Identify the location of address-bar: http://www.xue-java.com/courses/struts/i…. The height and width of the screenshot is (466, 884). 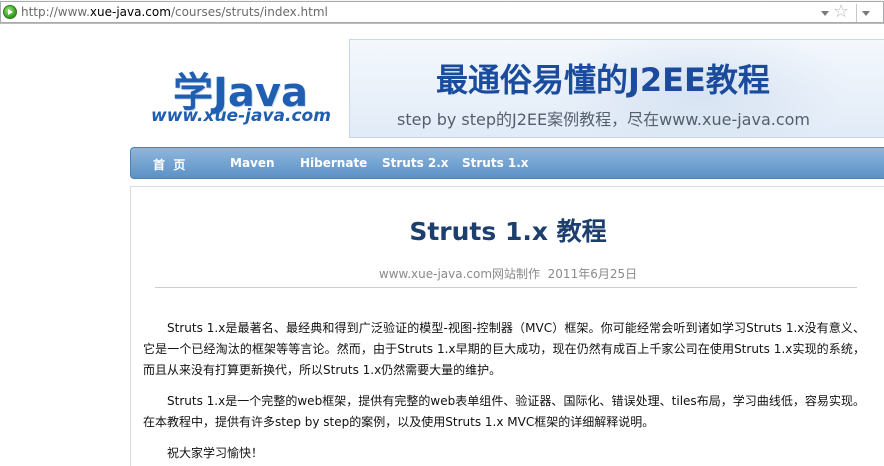
(442, 12).